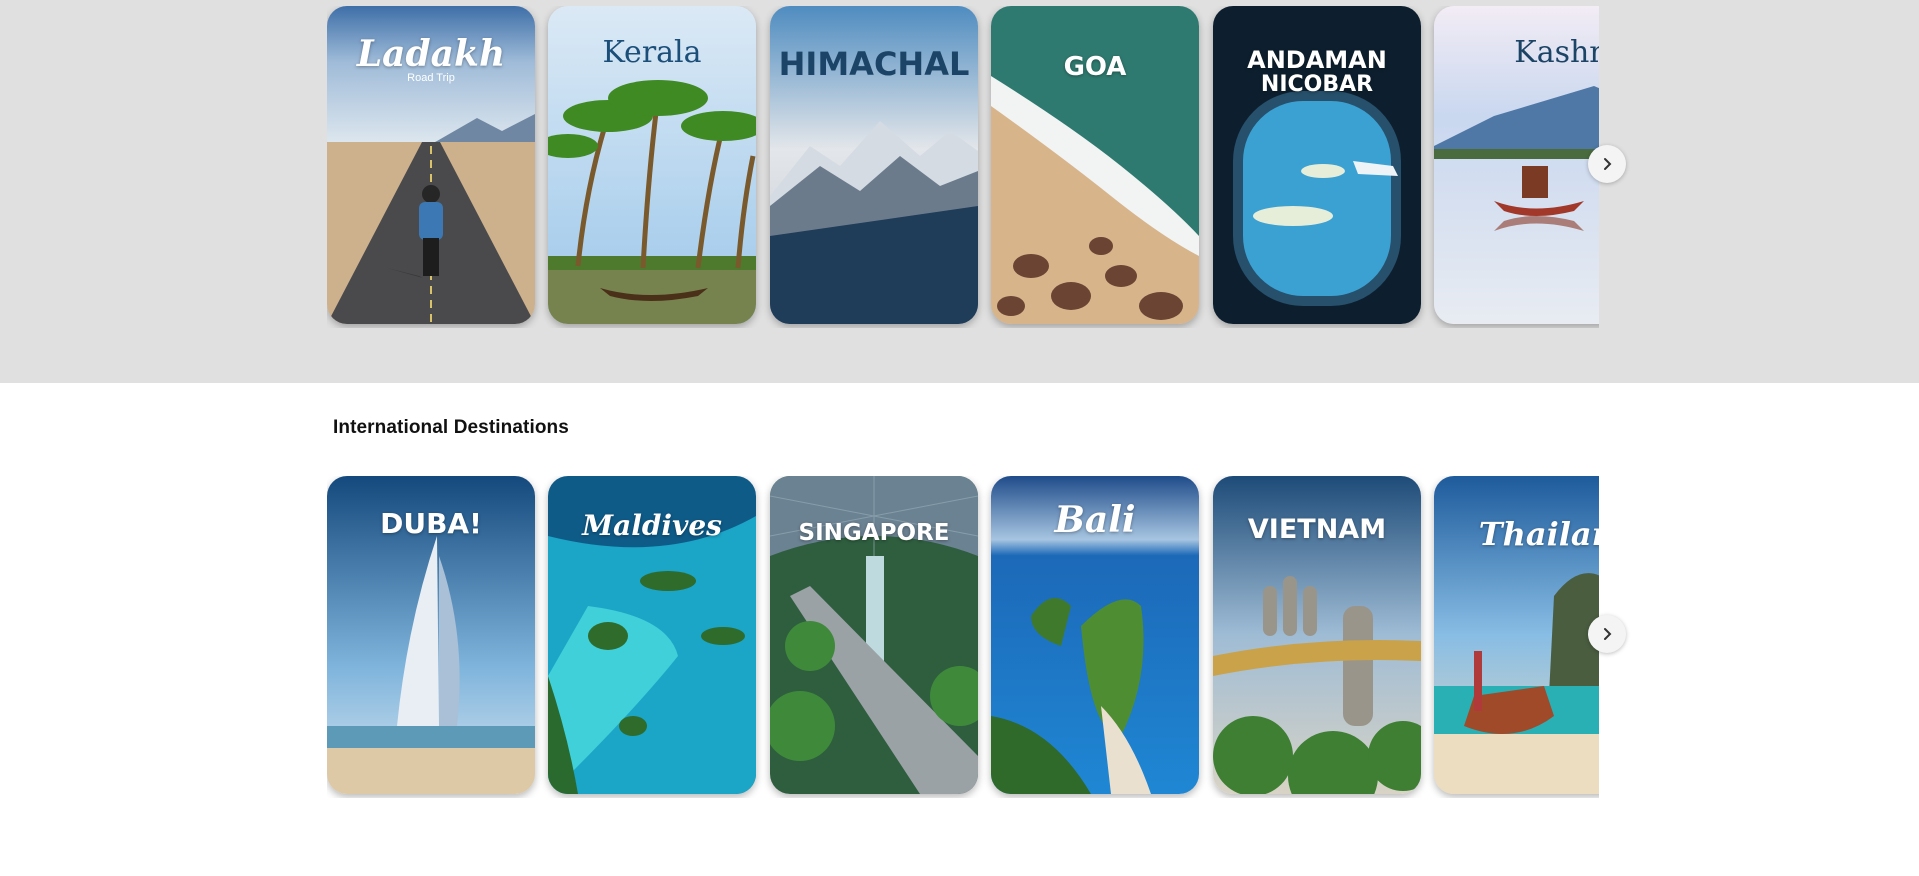 This screenshot has width=1919, height=876. Describe the element at coordinates (1556, 52) in the screenshot. I see `card-label: Kashmir` at that location.